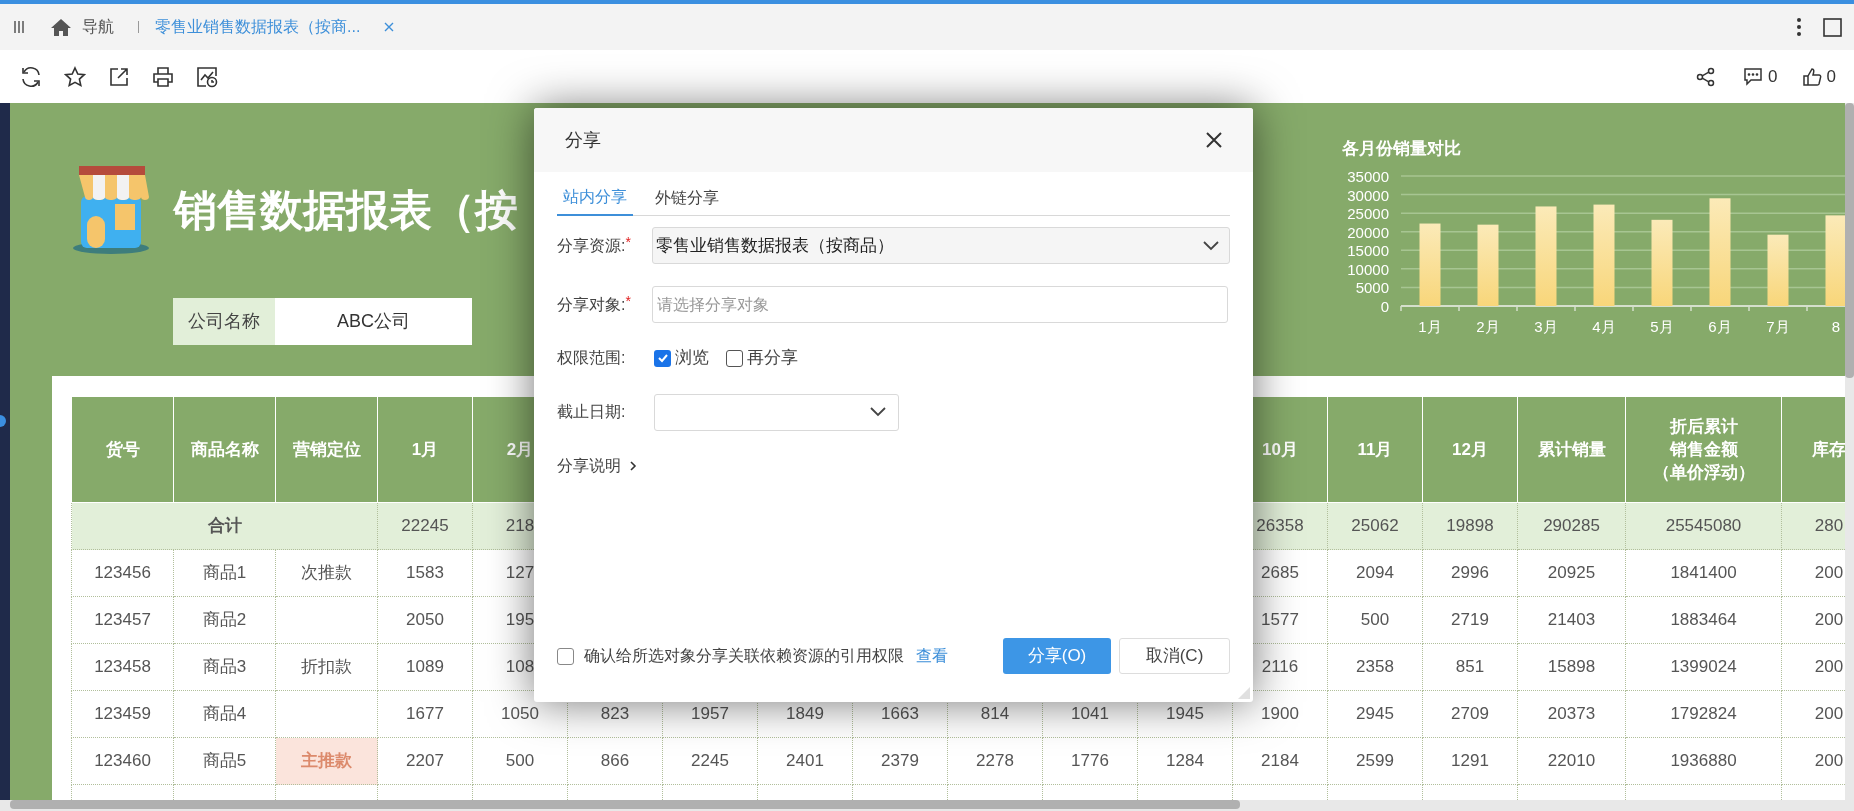 The width and height of the screenshot is (1854, 811). What do you see at coordinates (1185, 761) in the screenshot?
I see `table-cell: 1284` at bounding box center [1185, 761].